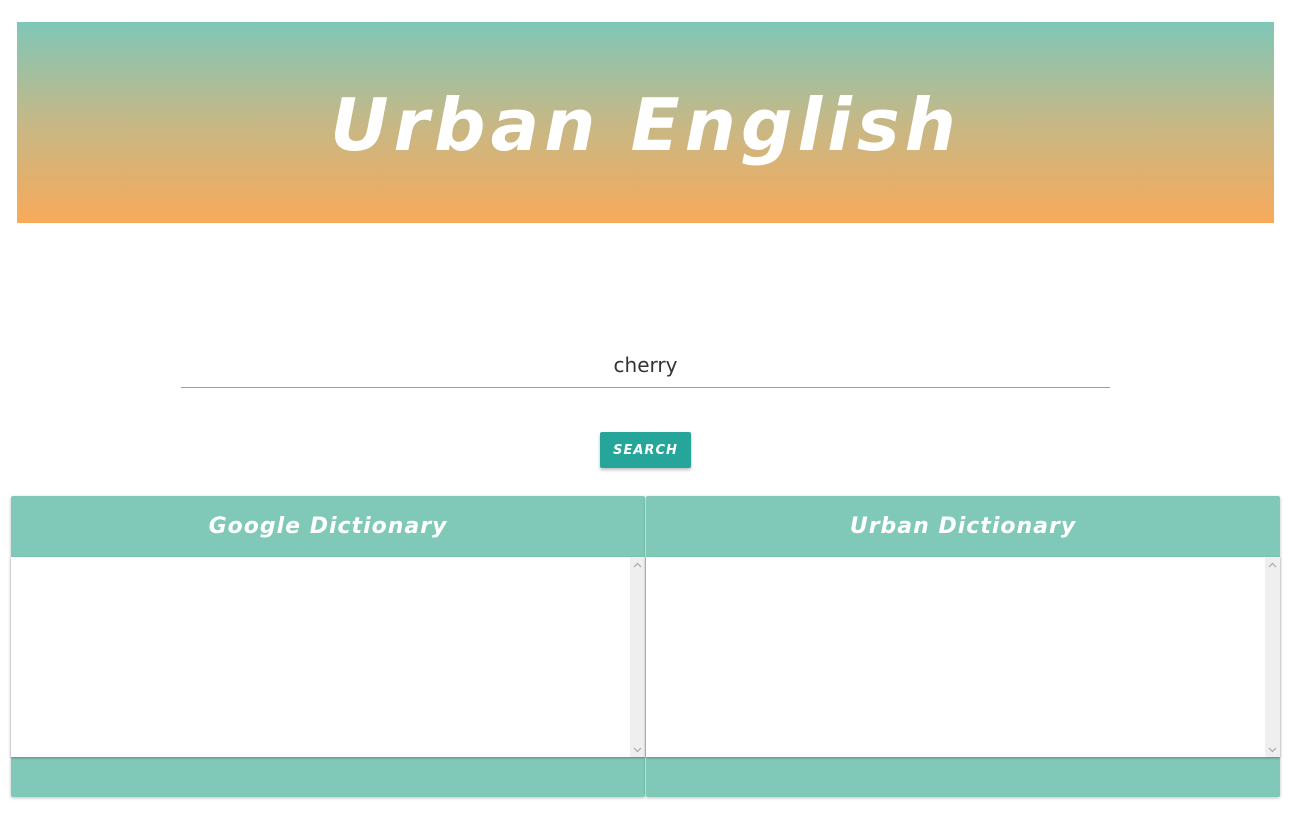 Image resolution: width=1295 pixels, height=819 pixels. What do you see at coordinates (328, 657) in the screenshot?
I see `google-dictionary-results` at bounding box center [328, 657].